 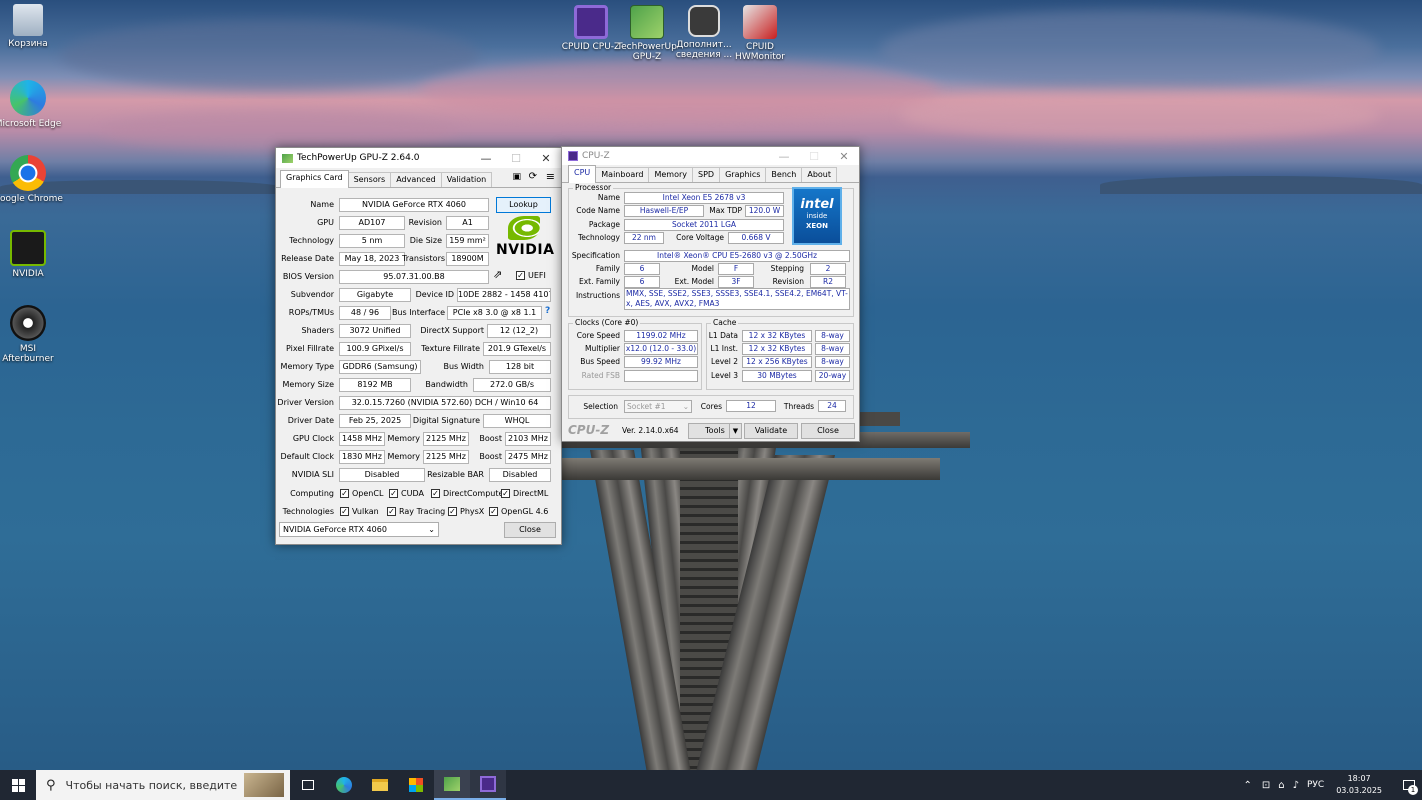 I want to click on cpu-technology-field: 22 nm, so click(x=644, y=238).